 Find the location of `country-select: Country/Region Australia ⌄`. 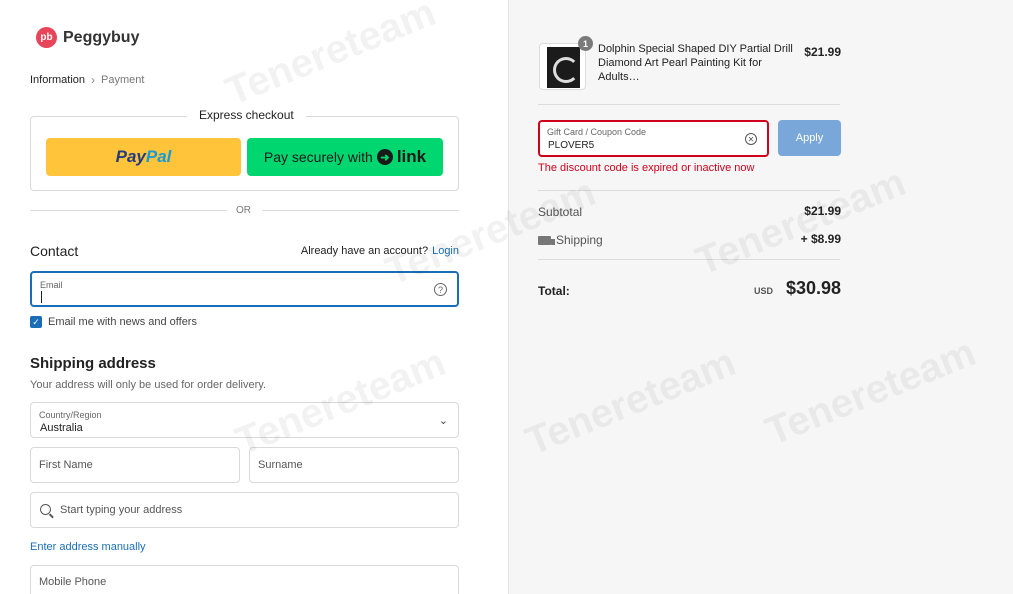

country-select: Country/Region Australia ⌄ is located at coordinates (244, 420).